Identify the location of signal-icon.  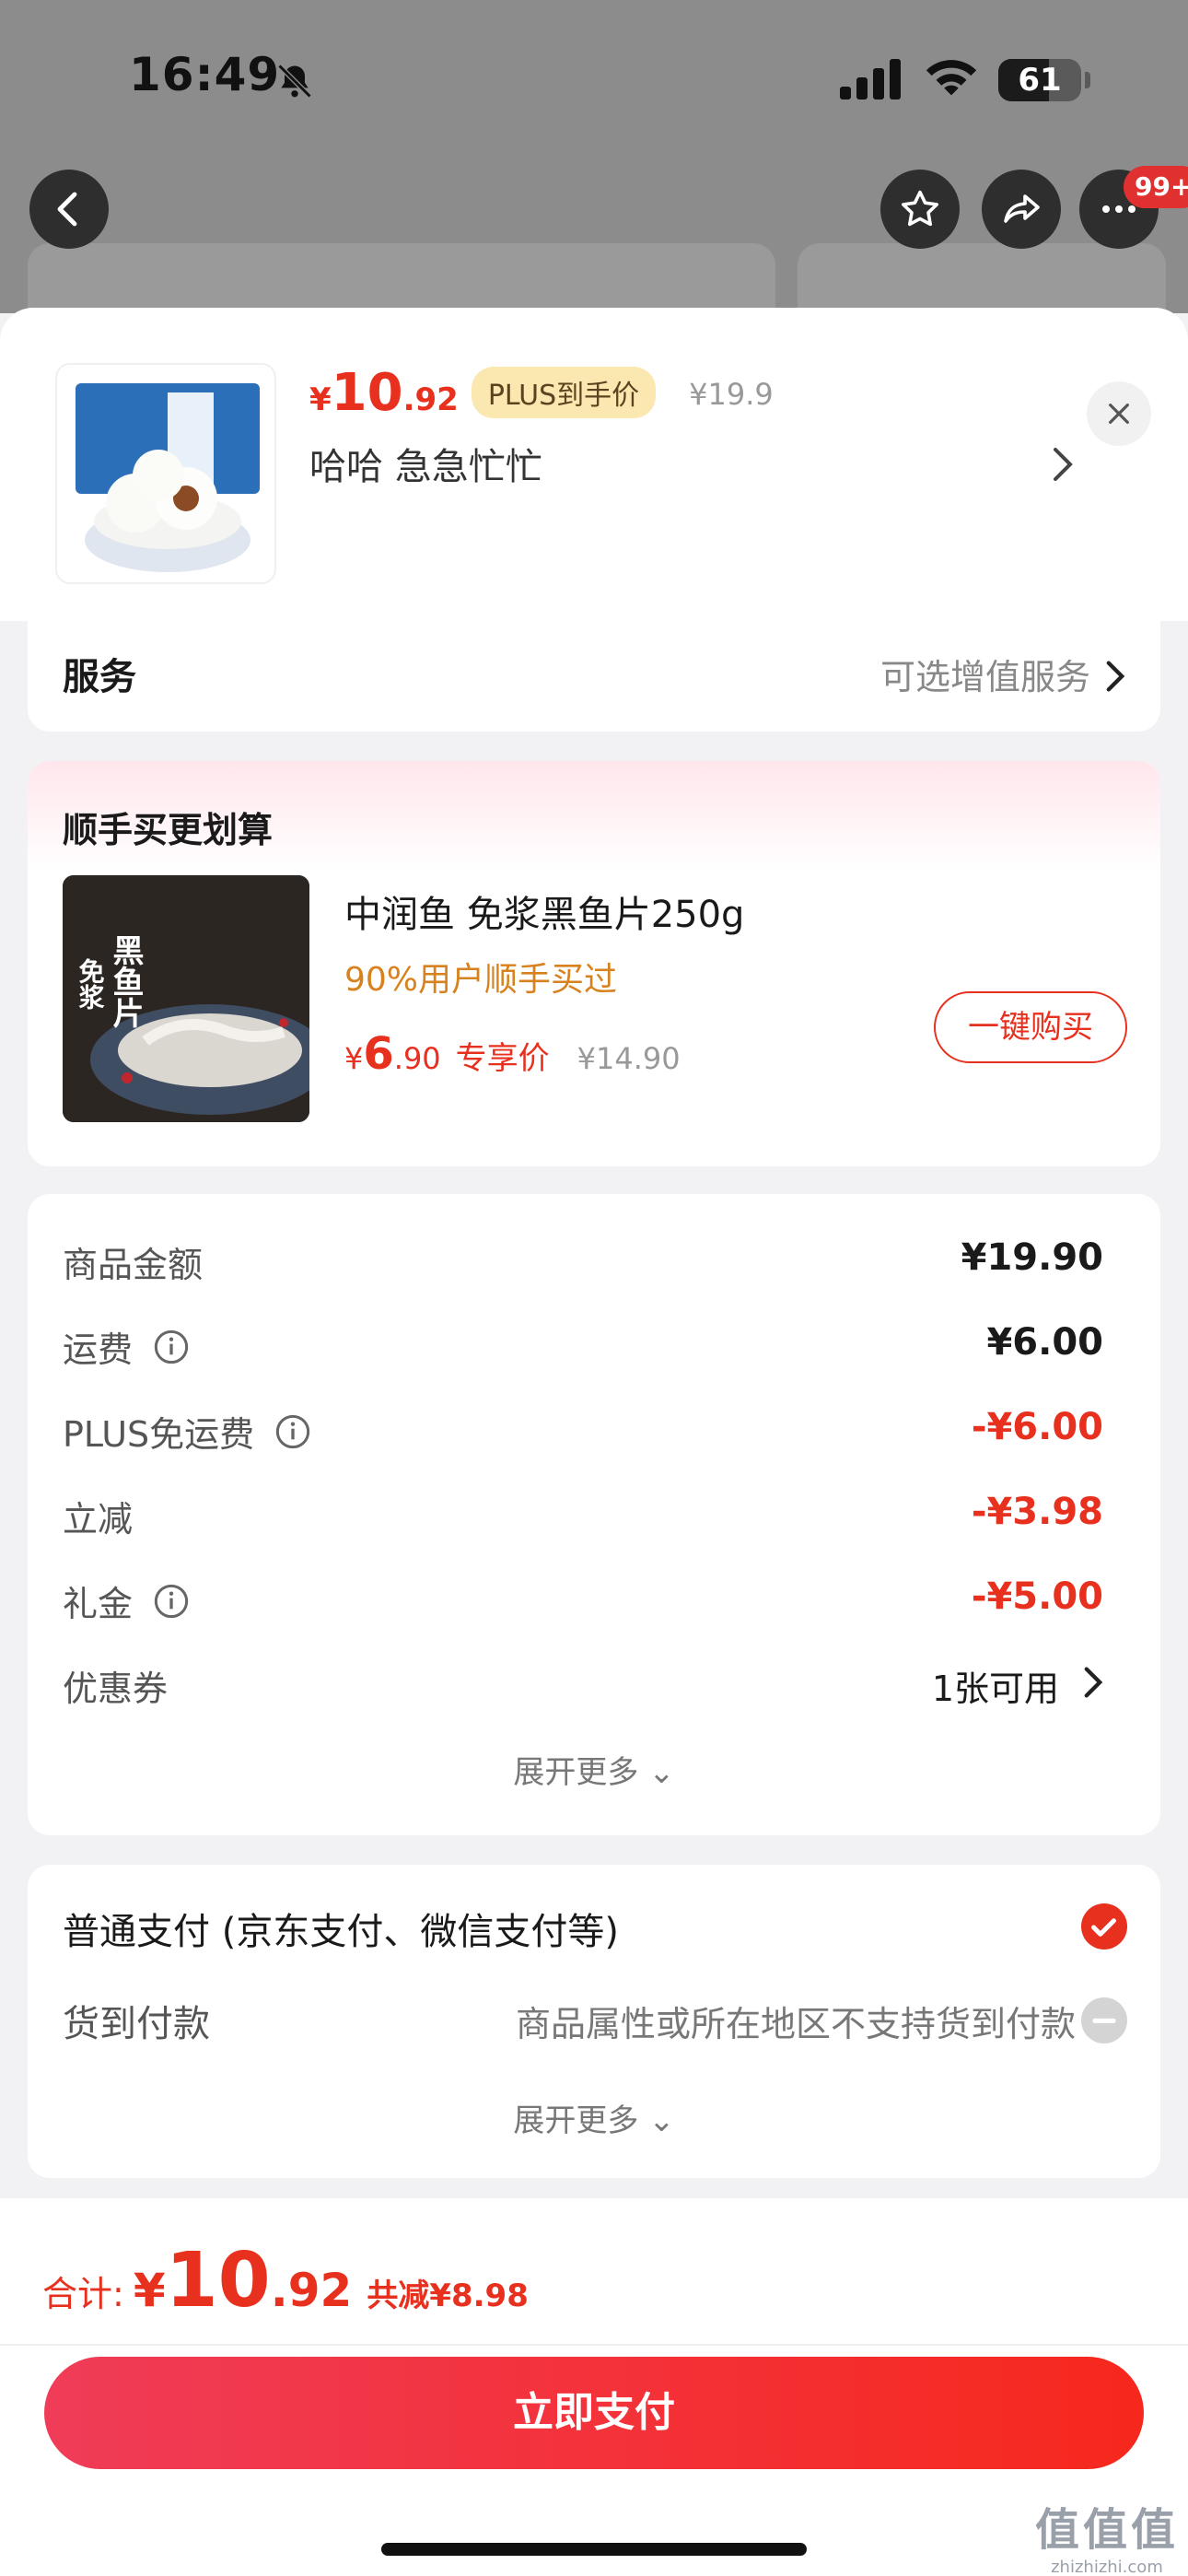
(870, 79).